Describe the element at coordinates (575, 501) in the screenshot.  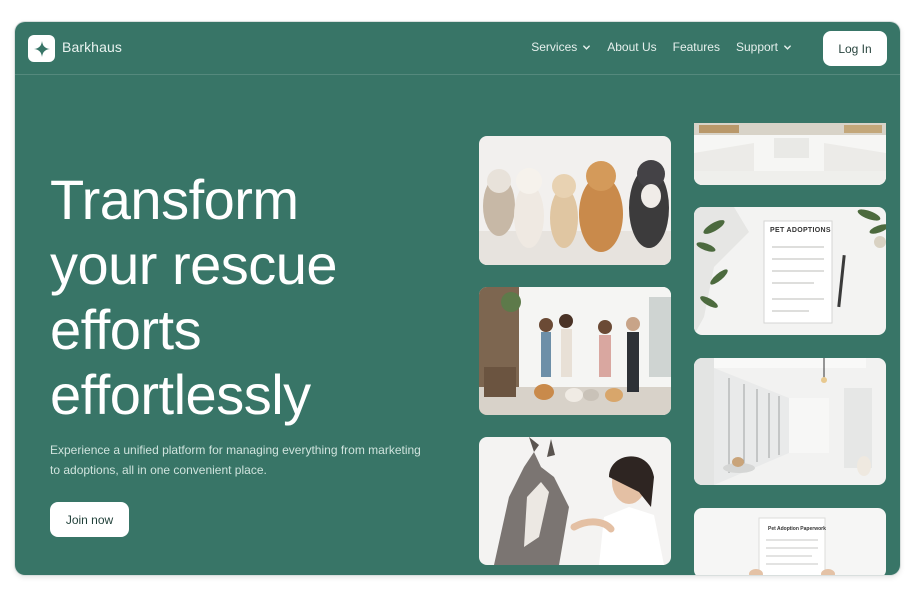
I see `woman-with-dog-photo` at that location.